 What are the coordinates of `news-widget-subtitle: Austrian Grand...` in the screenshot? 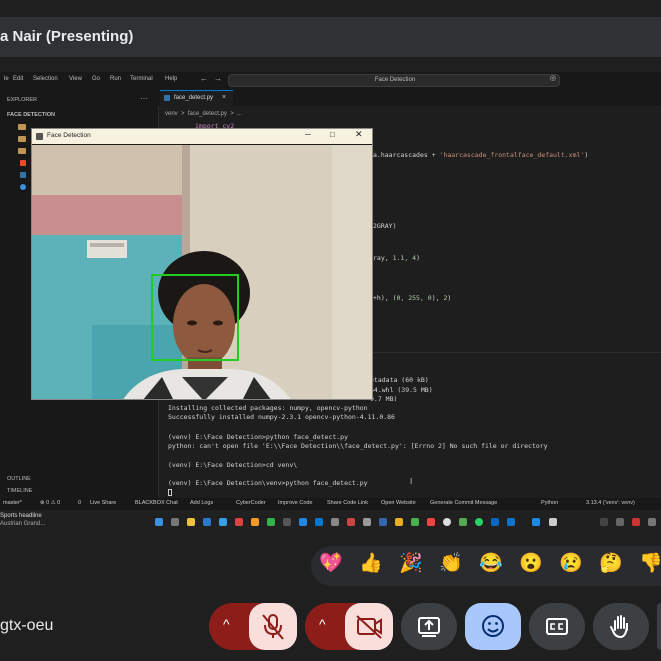 It's located at (22, 524).